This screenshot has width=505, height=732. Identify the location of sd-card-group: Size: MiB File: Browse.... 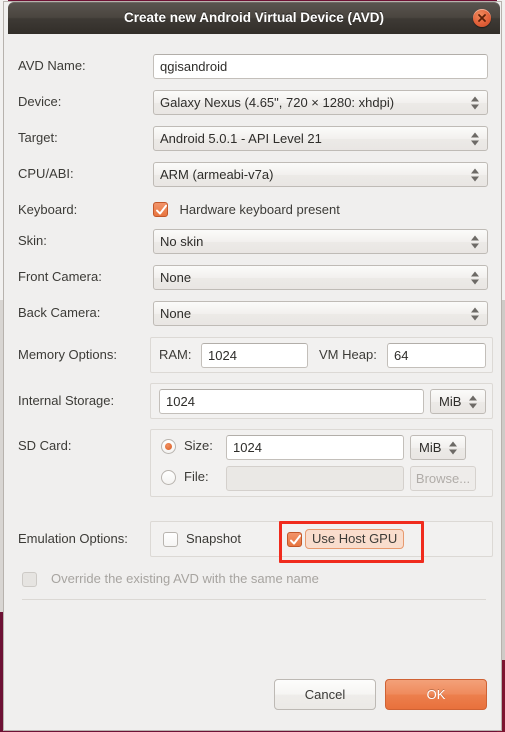
(321, 463).